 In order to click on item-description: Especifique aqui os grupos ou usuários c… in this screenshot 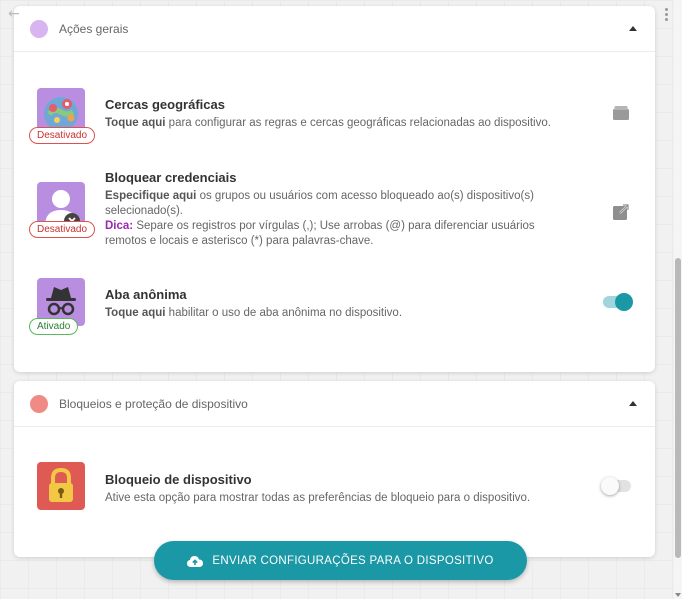, I will do `click(320, 218)`.